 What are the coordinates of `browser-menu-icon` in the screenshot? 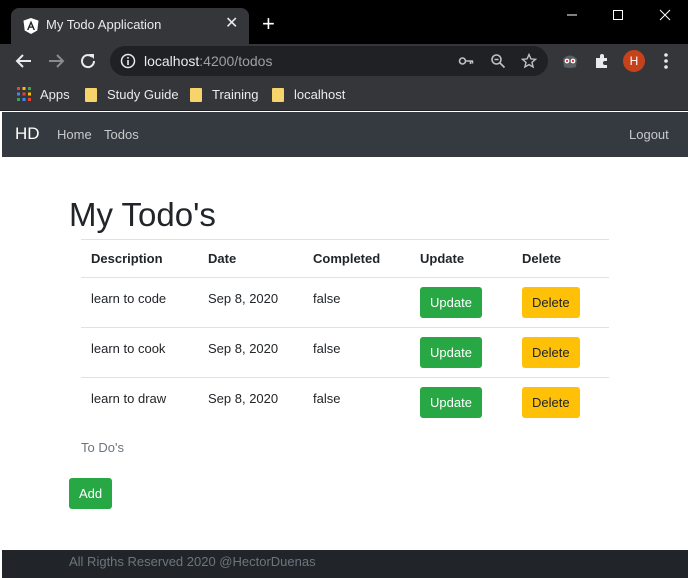 It's located at (666, 61).